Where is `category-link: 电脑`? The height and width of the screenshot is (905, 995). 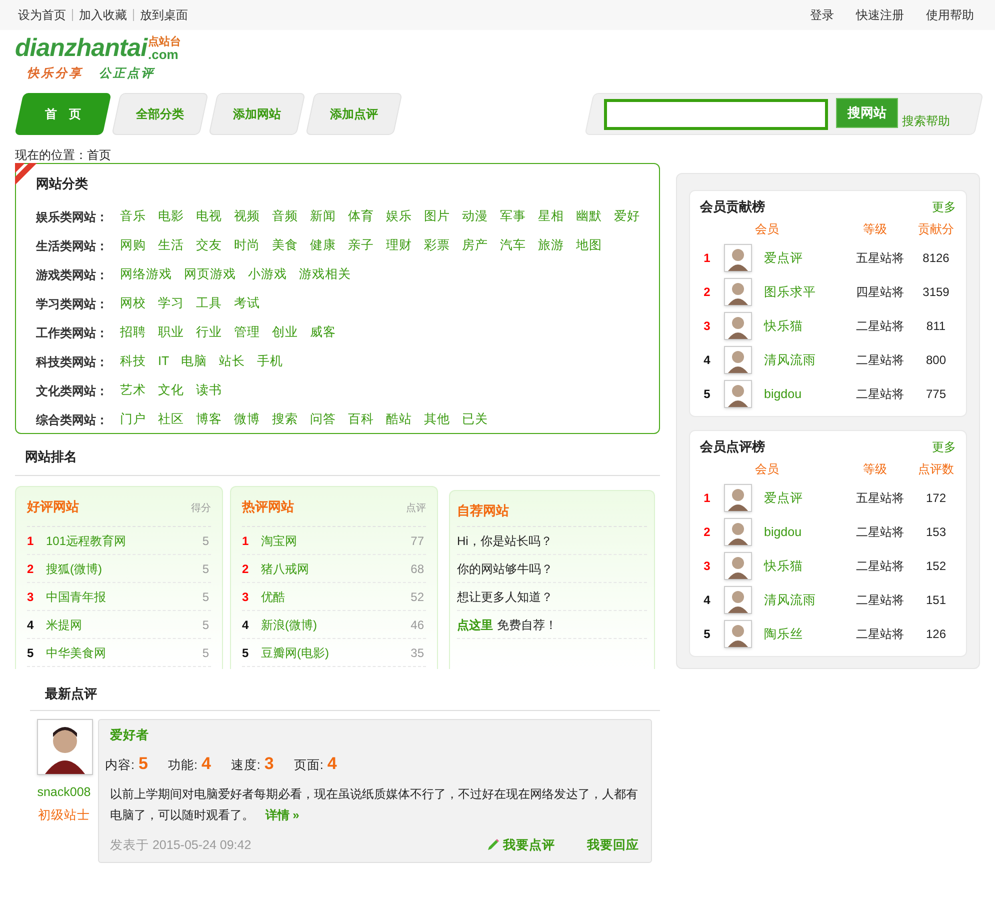 category-link: 电脑 is located at coordinates (194, 361).